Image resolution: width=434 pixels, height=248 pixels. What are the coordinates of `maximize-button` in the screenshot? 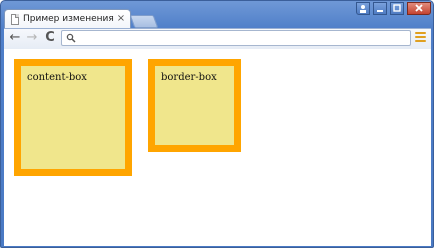 It's located at (397, 8).